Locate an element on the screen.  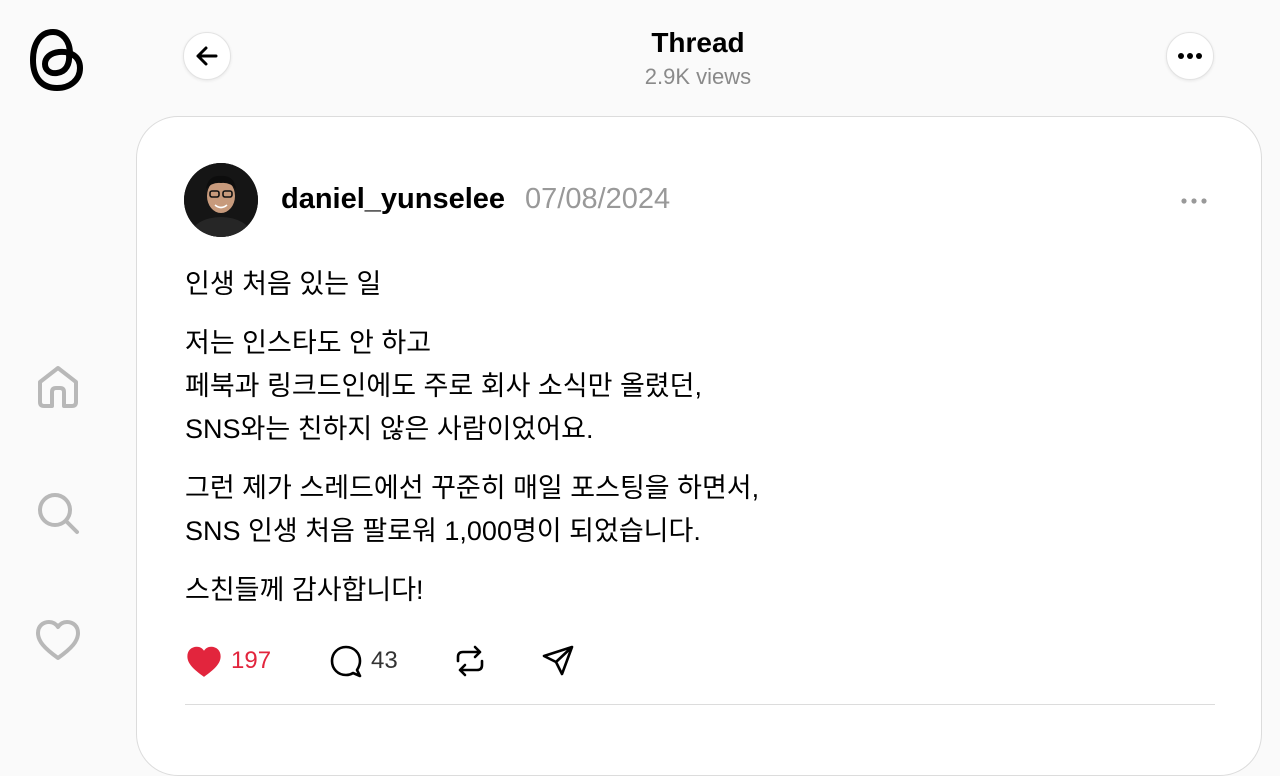
post-line: 그런 제가 스레드에선 꾸준히 매일 포스팅을 하면서, is located at coordinates (472, 488).